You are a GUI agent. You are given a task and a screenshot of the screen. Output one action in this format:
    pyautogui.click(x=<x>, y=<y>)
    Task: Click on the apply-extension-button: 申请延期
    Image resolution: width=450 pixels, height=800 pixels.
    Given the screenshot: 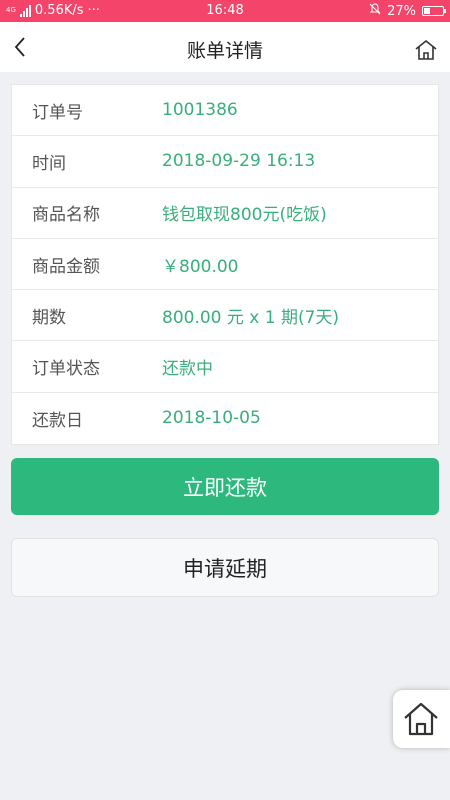 What is the action you would take?
    pyautogui.click(x=225, y=567)
    